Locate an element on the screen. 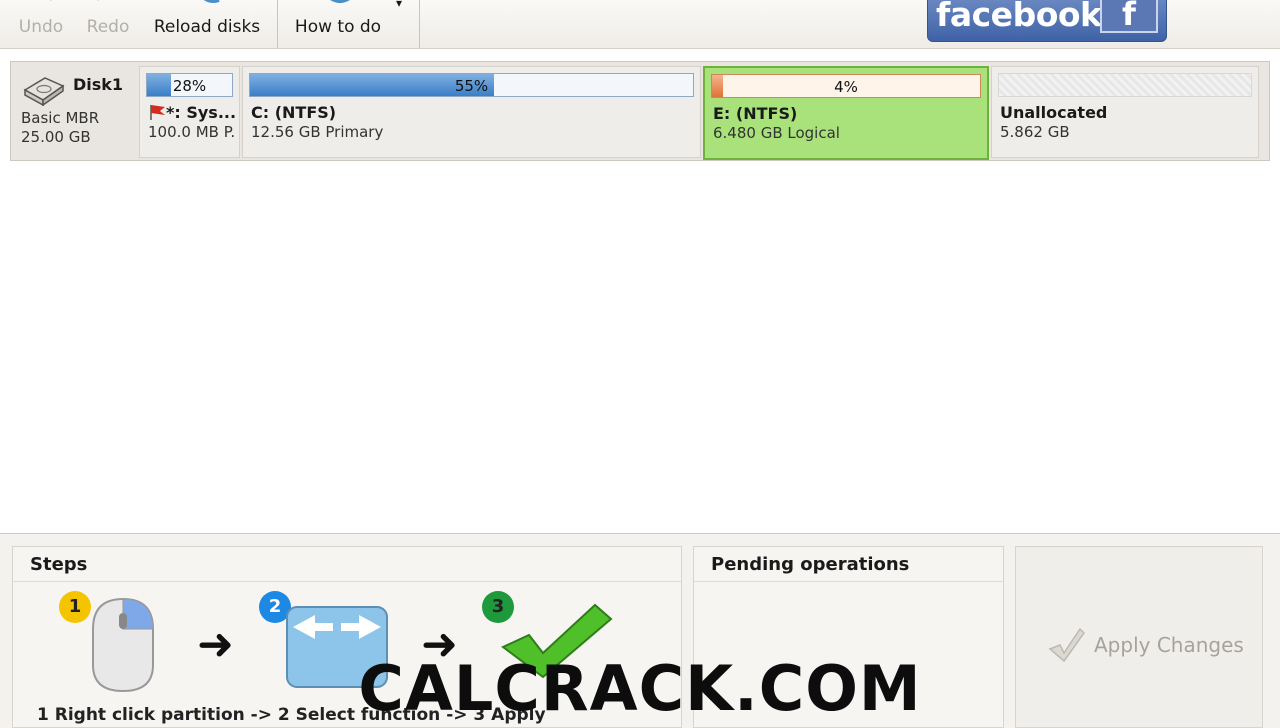 The height and width of the screenshot is (728, 1280). disk-size: 25.00 GB is located at coordinates (56, 137).